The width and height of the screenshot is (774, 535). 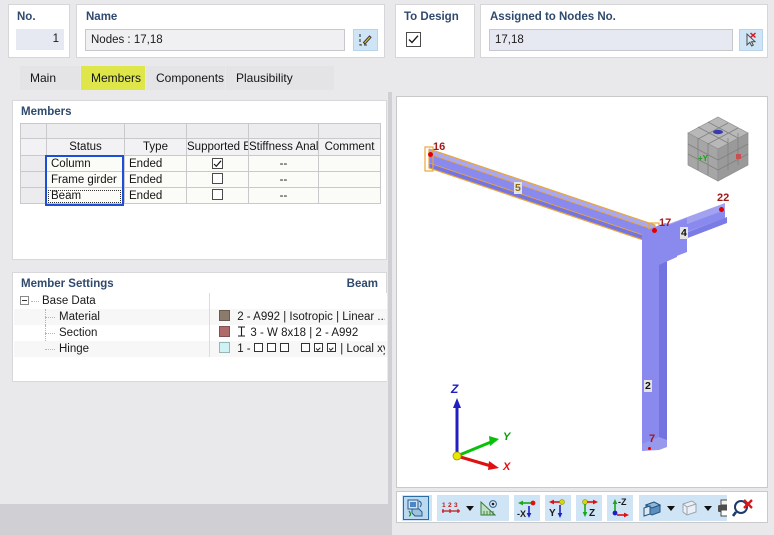 I want to click on tab-main: Main, so click(x=50, y=78).